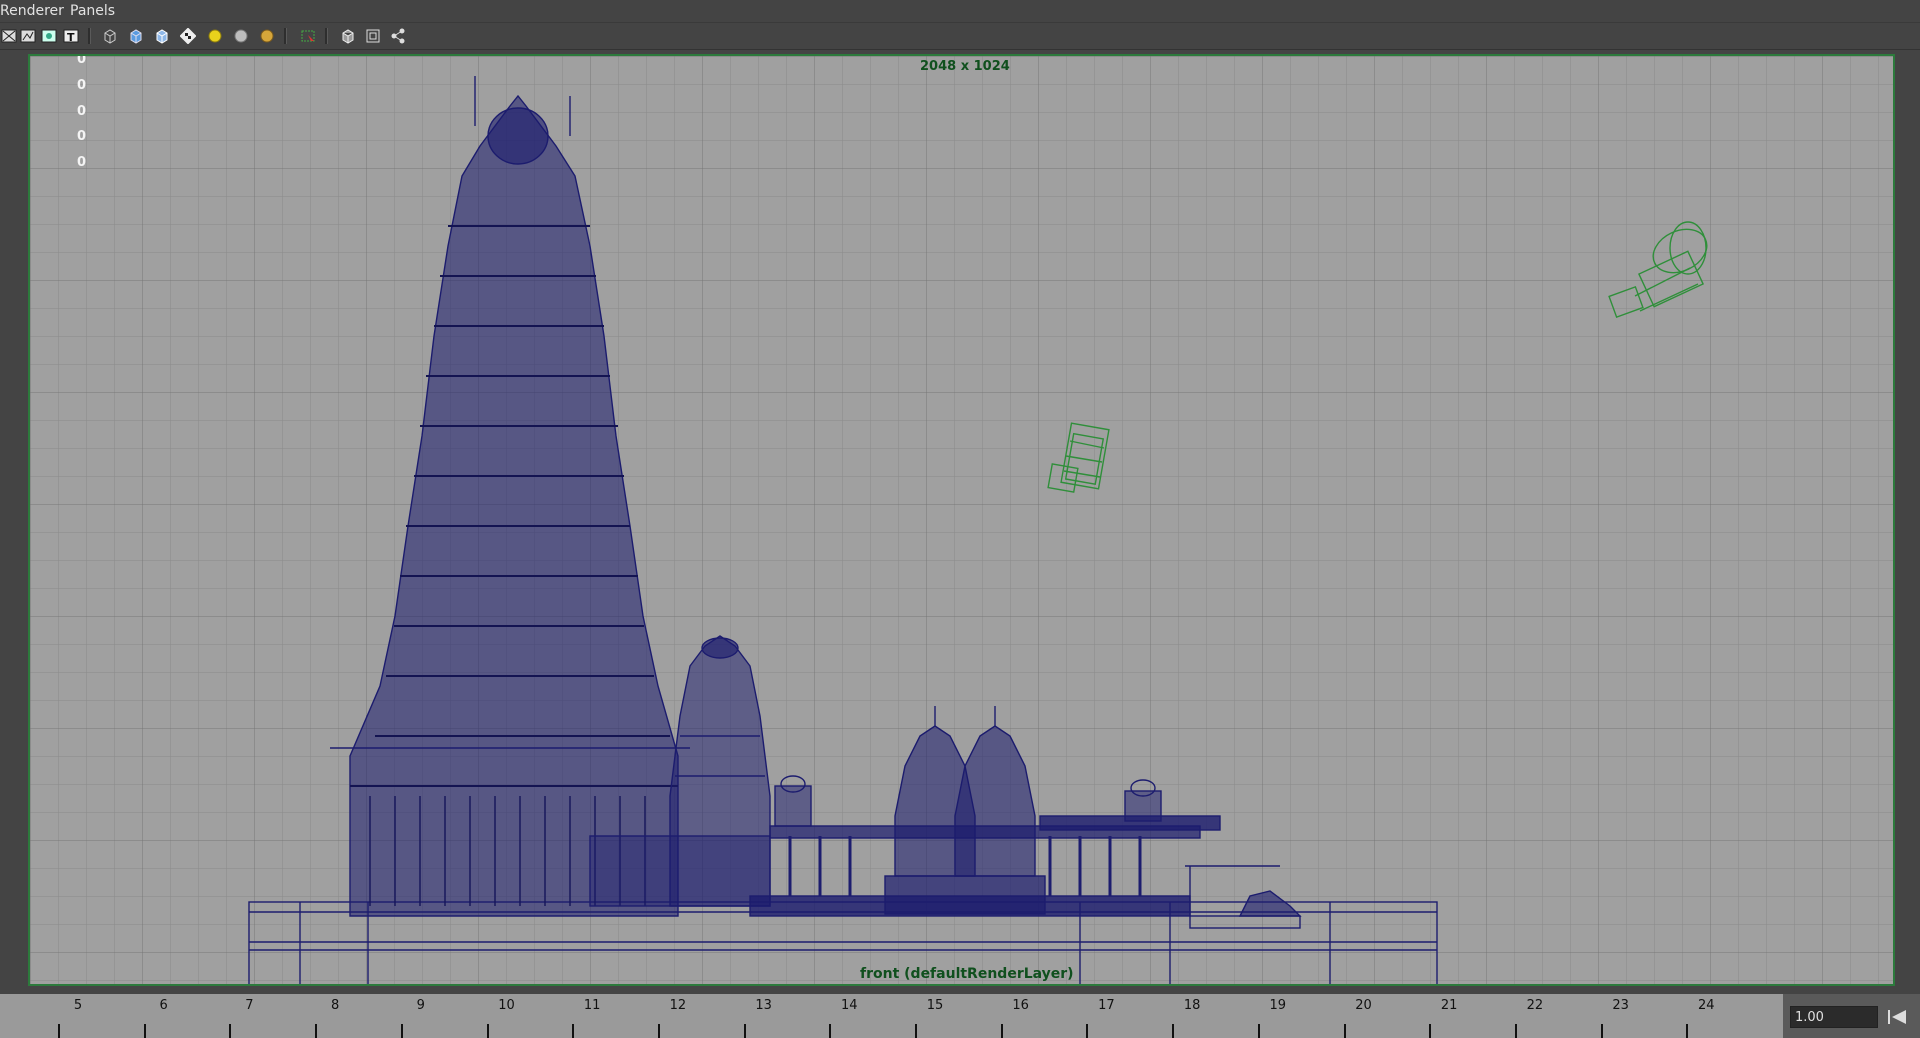 The width and height of the screenshot is (1920, 1038). I want to click on texture-icon, so click(49, 36).